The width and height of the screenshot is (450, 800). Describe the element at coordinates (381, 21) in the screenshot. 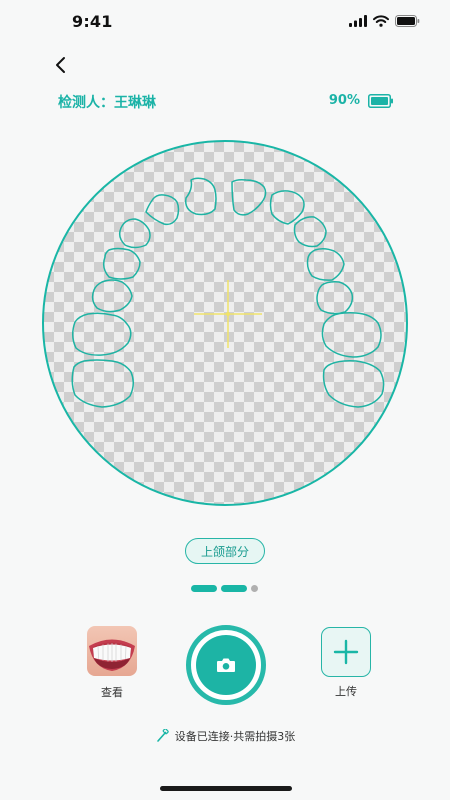

I see `wifi-icon` at that location.